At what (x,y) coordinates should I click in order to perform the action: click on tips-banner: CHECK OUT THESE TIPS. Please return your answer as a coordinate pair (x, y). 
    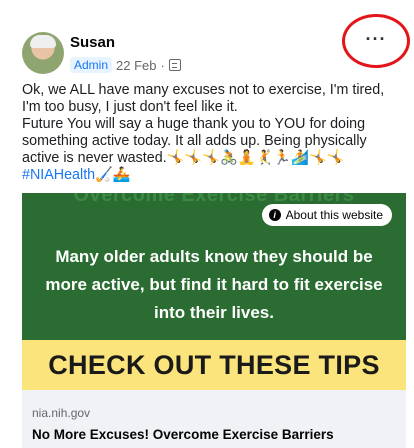
    Looking at the image, I should click on (214, 365).